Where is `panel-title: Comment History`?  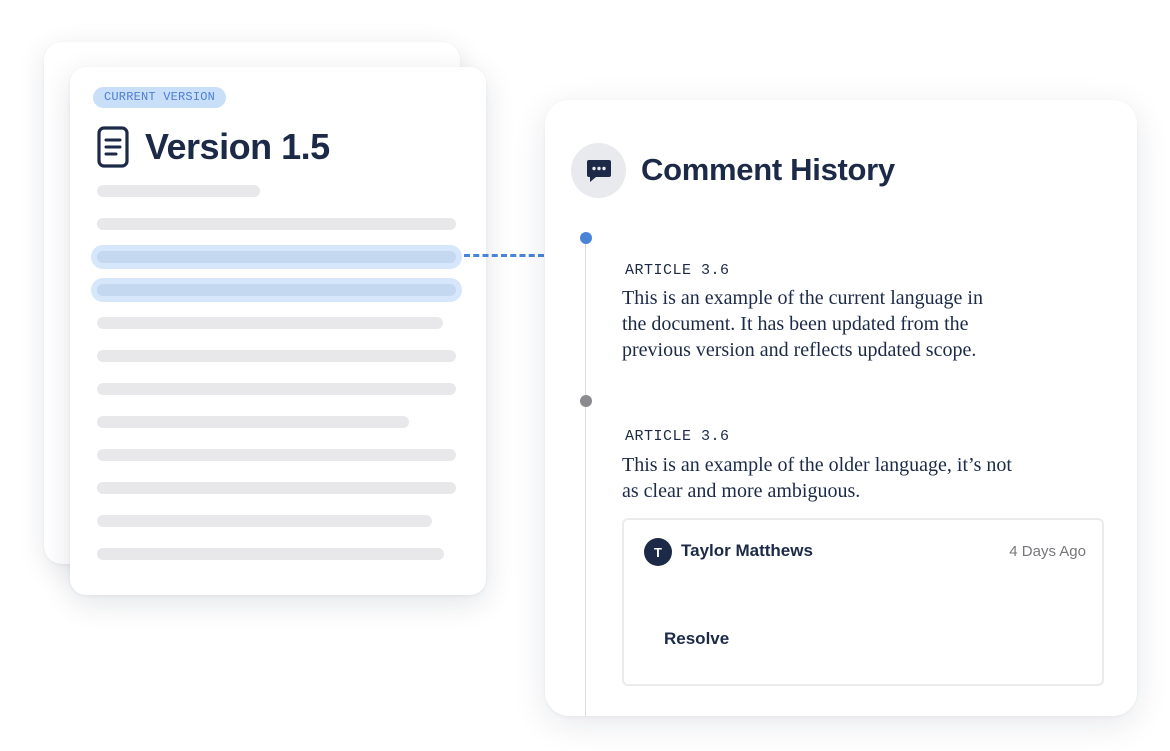
panel-title: Comment History is located at coordinates (768, 169).